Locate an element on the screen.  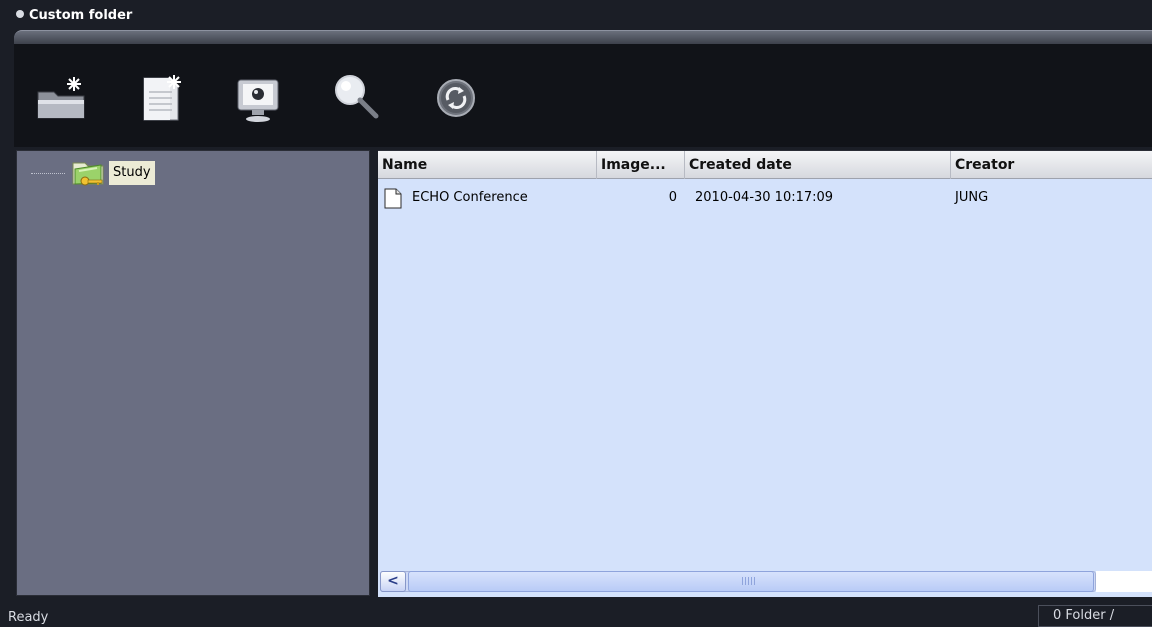
key-folder-icon is located at coordinates (88, 174).